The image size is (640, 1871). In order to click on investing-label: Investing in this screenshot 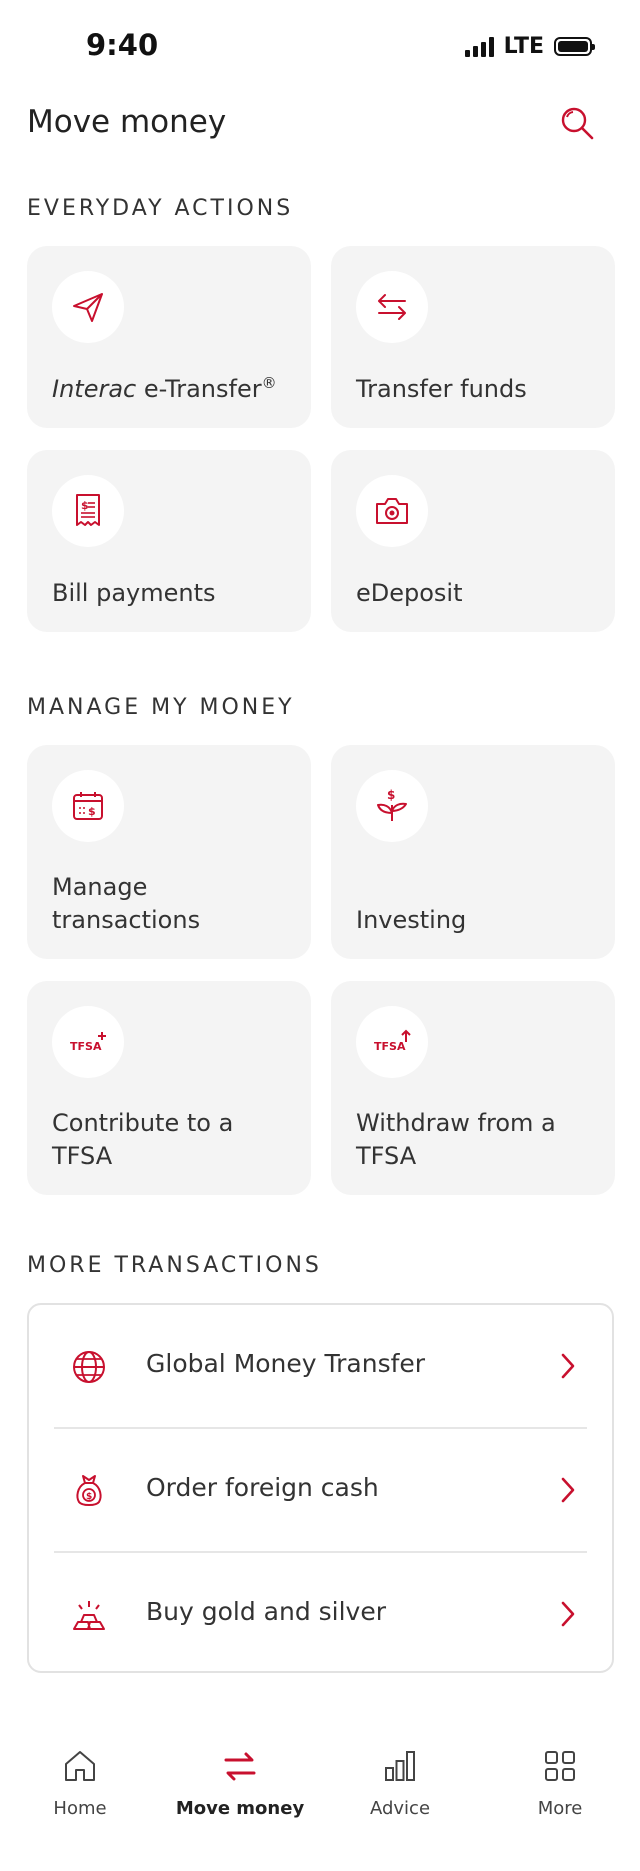, I will do `click(411, 920)`.